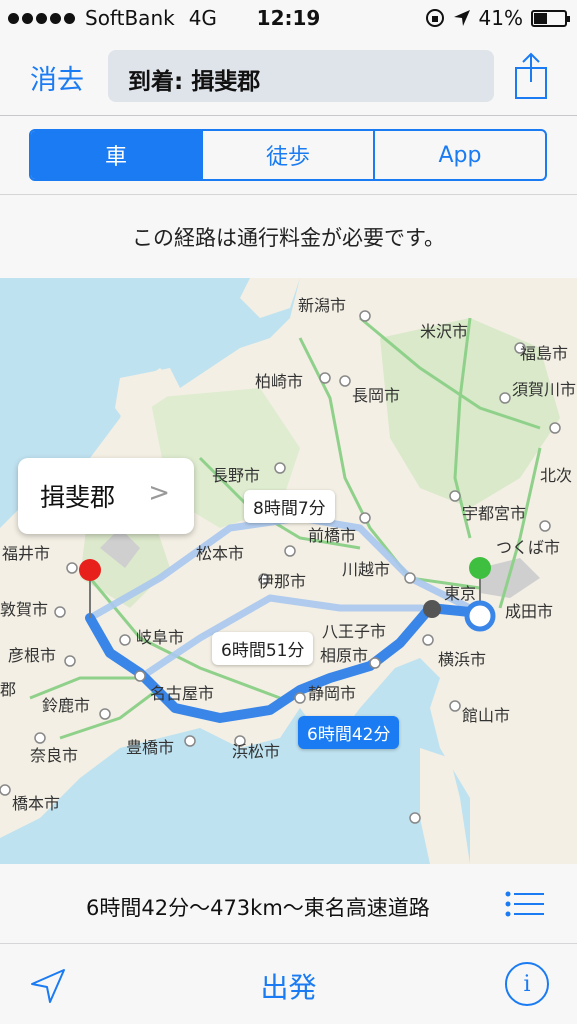  What do you see at coordinates (263, 648) in the screenshot?
I see `route-time-alt2: 6時間51分` at bounding box center [263, 648].